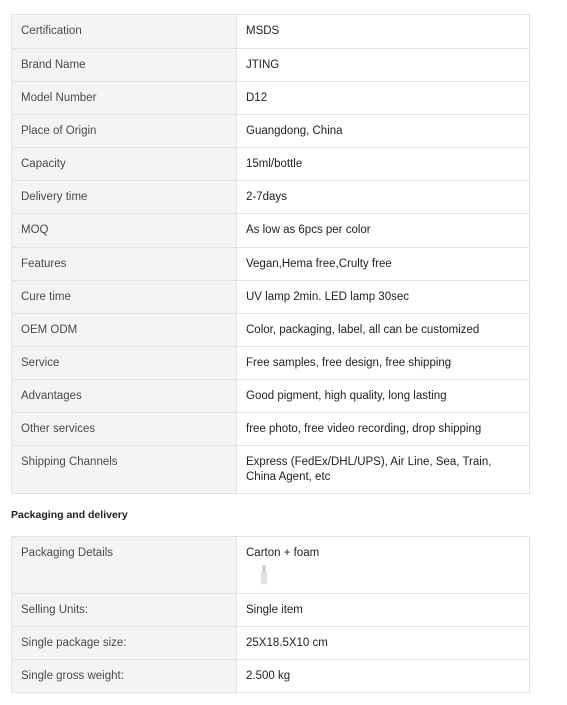 This screenshot has height=705, width=567. I want to click on attribute-value: D12, so click(383, 98).